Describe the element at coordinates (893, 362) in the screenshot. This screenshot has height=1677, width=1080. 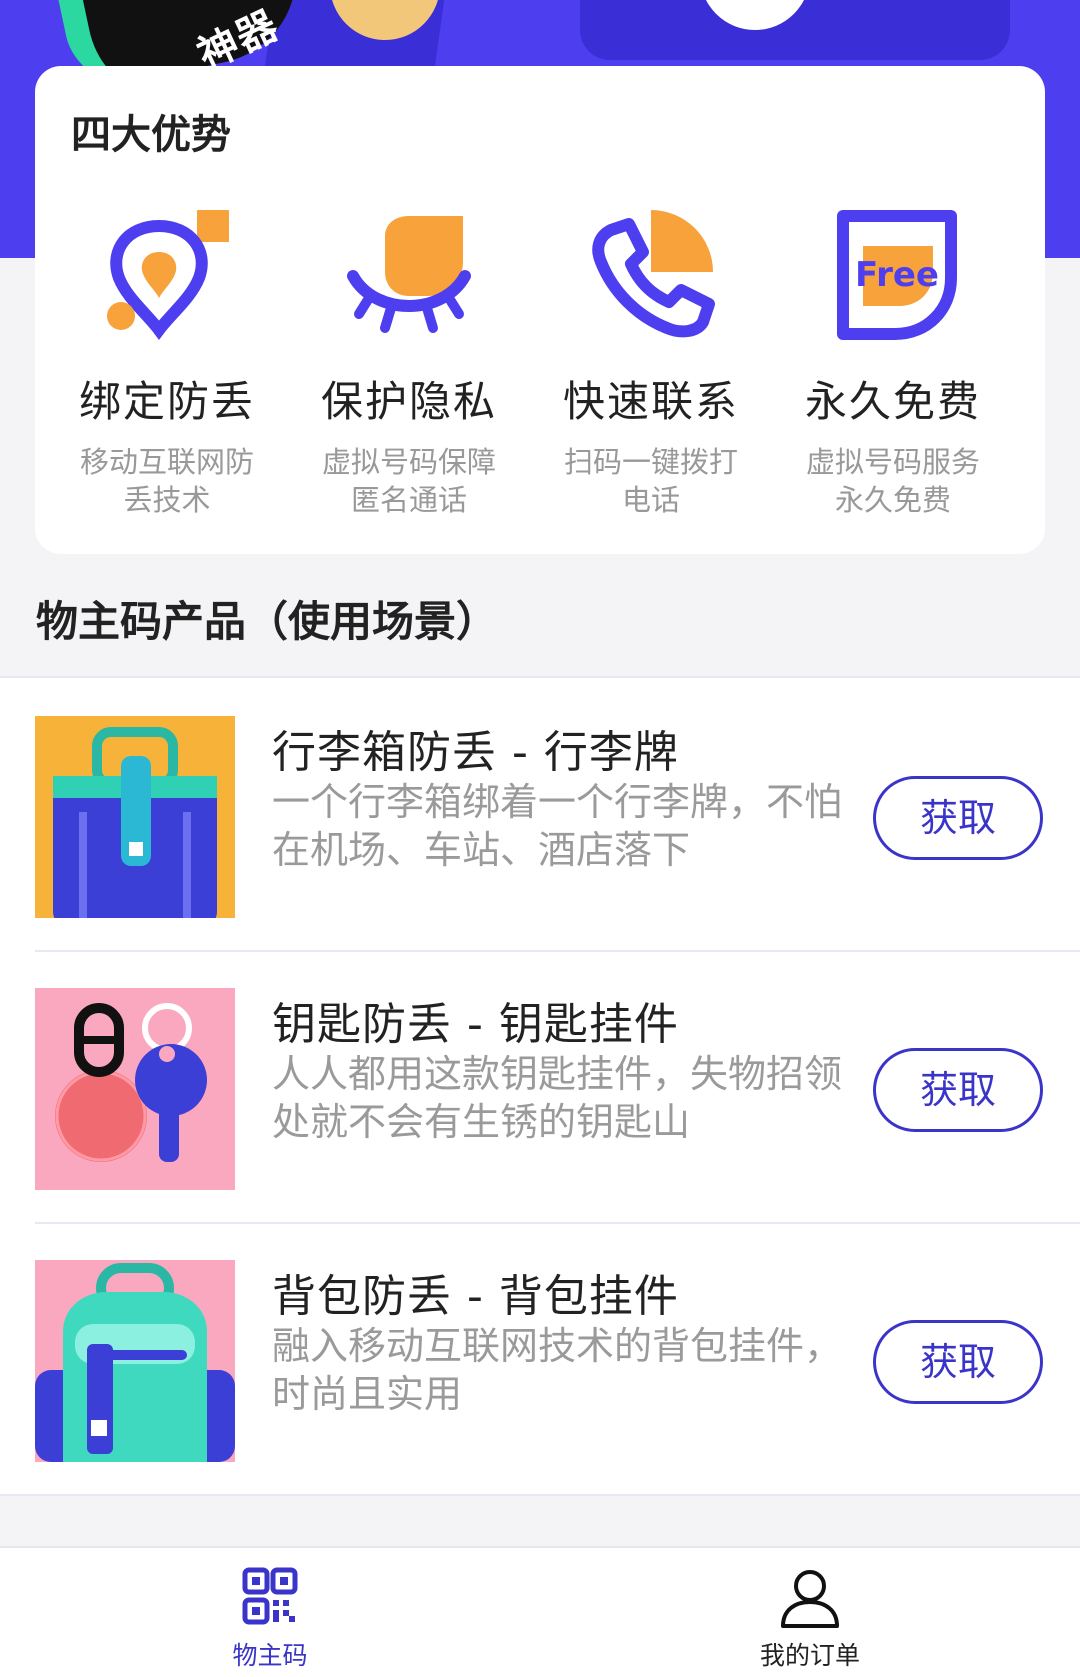
I see `advantage-item: Free 永久免费 虚拟号码服务永久免费` at that location.